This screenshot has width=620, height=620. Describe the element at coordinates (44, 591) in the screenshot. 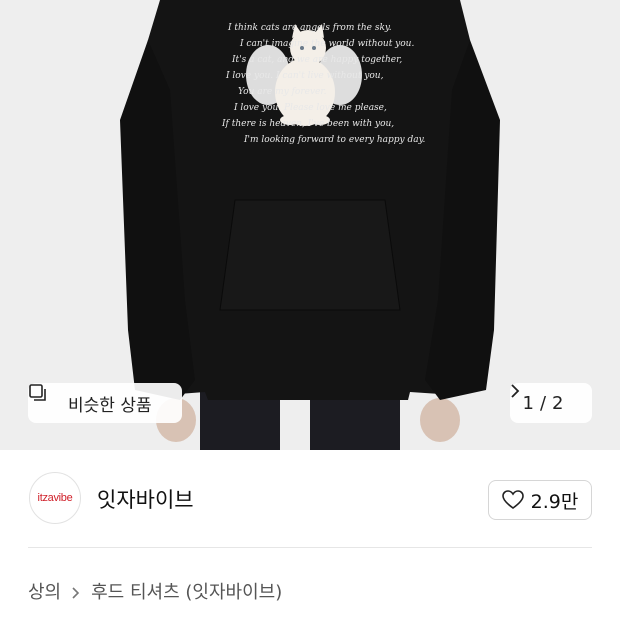

I see `breadcrumb-item-category: 상의` at that location.